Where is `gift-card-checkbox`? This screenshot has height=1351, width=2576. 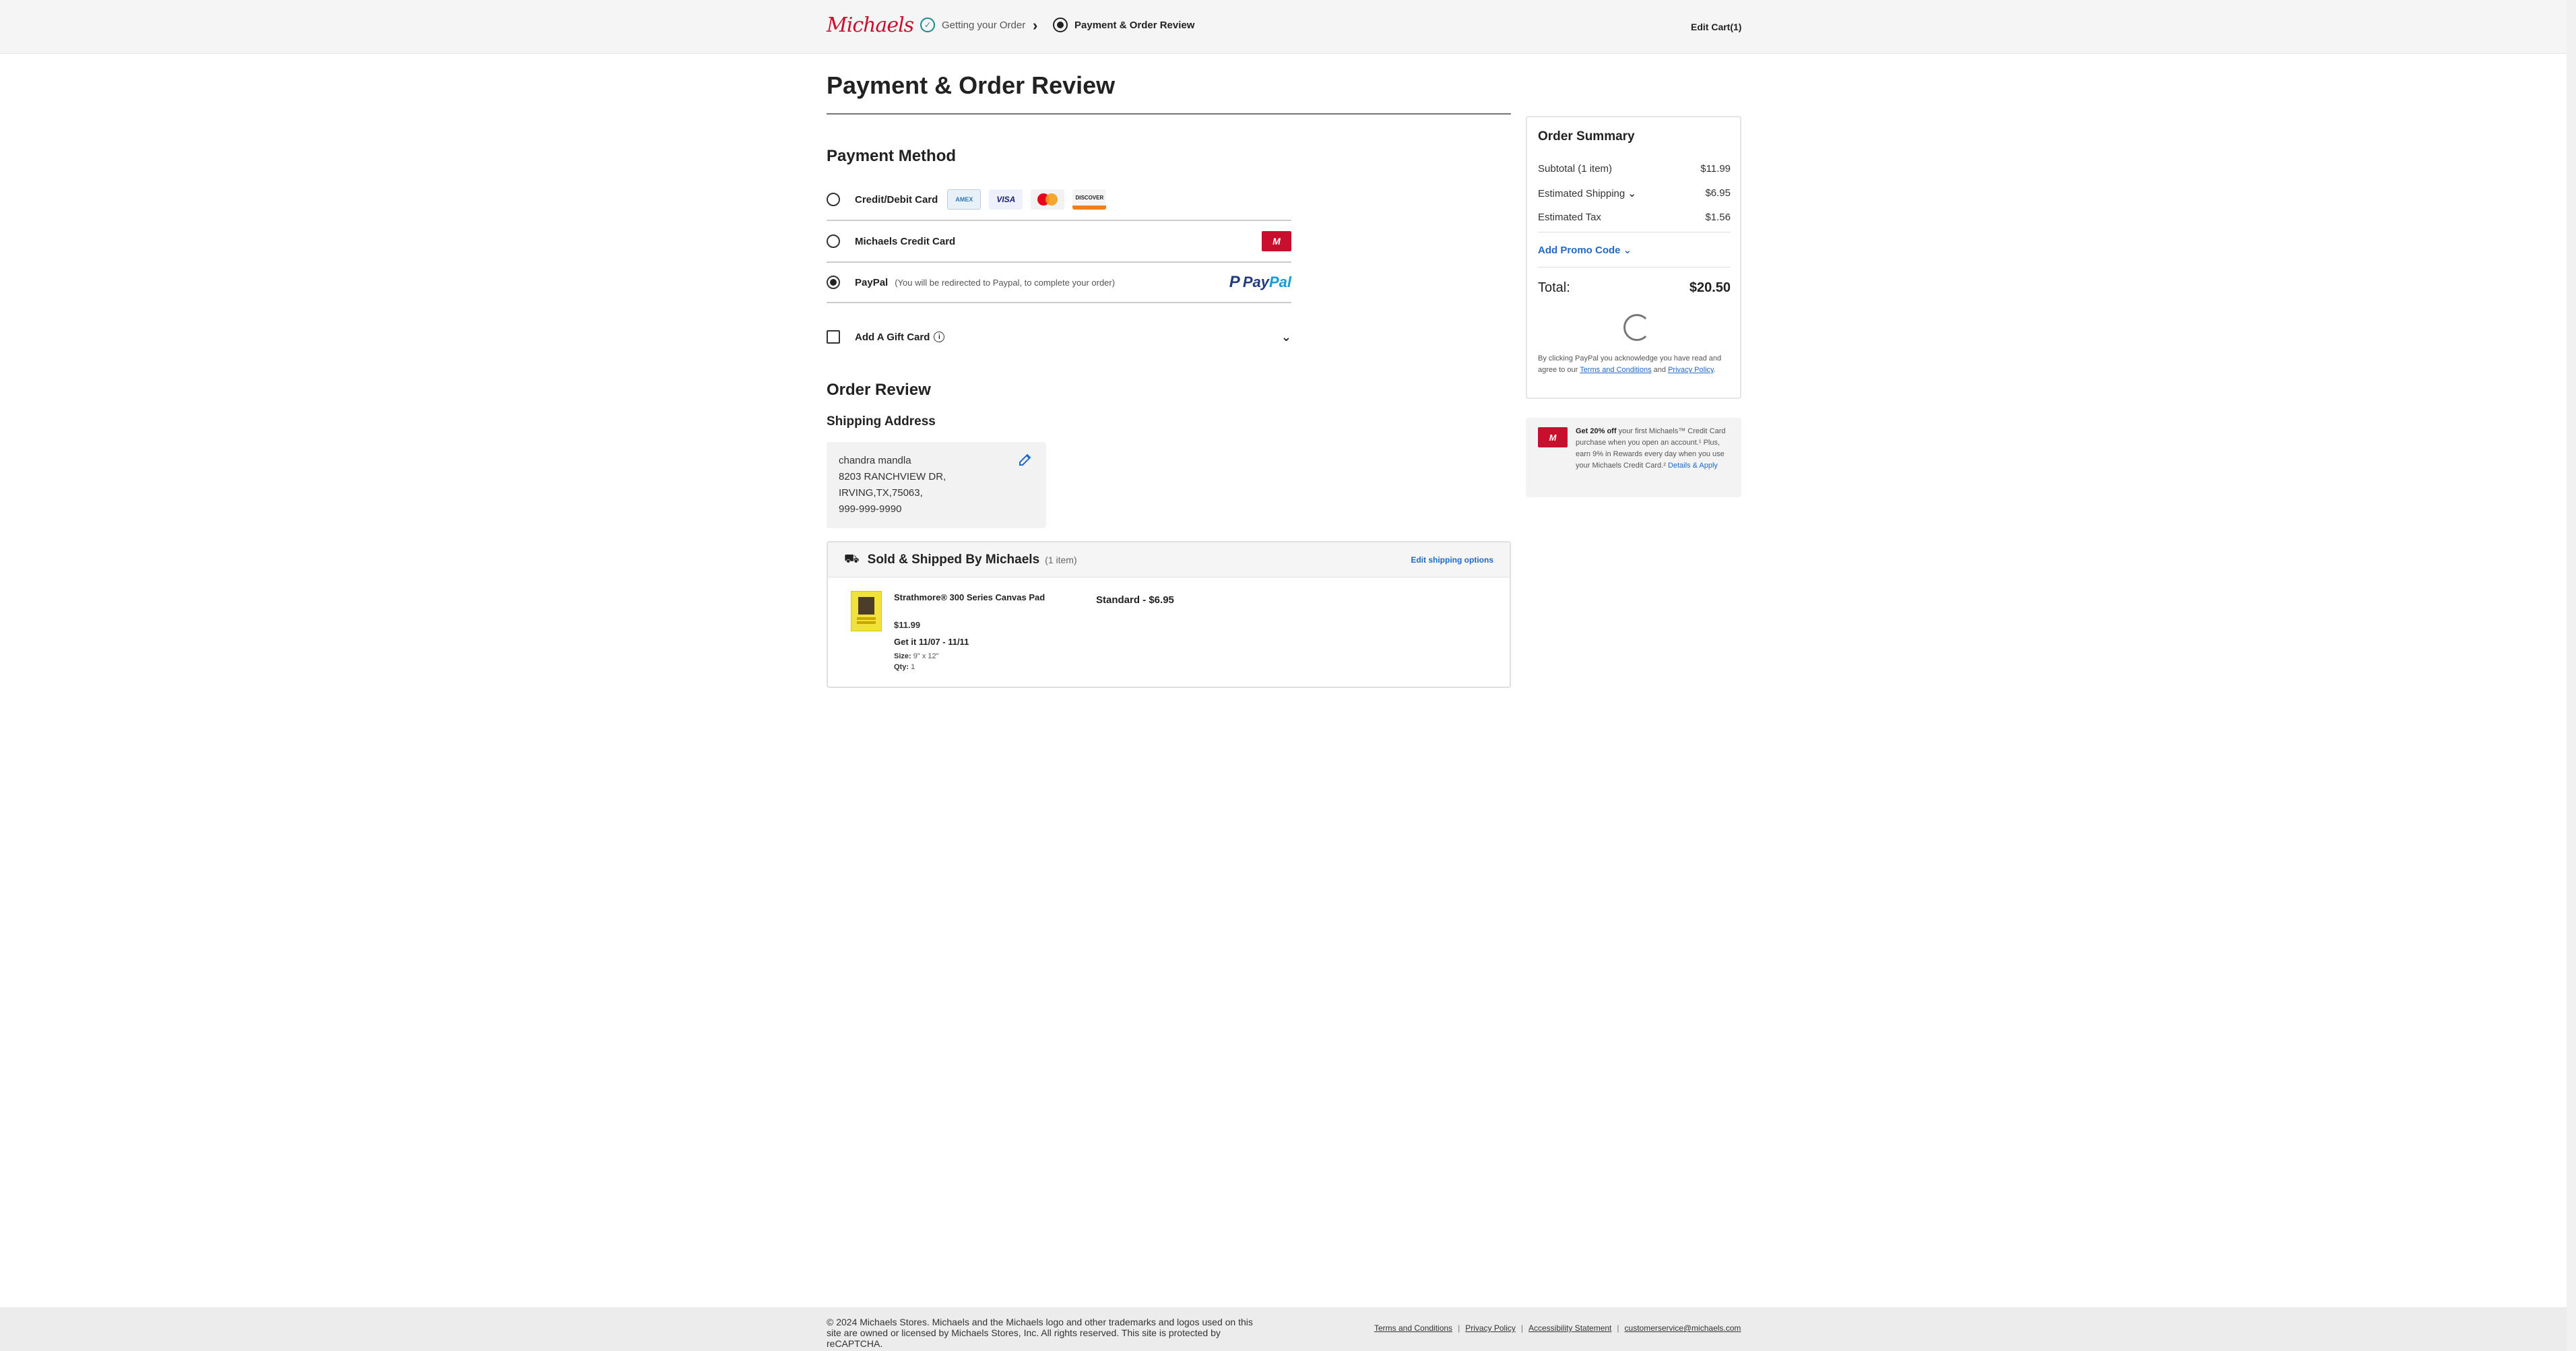
gift-card-checkbox is located at coordinates (834, 337).